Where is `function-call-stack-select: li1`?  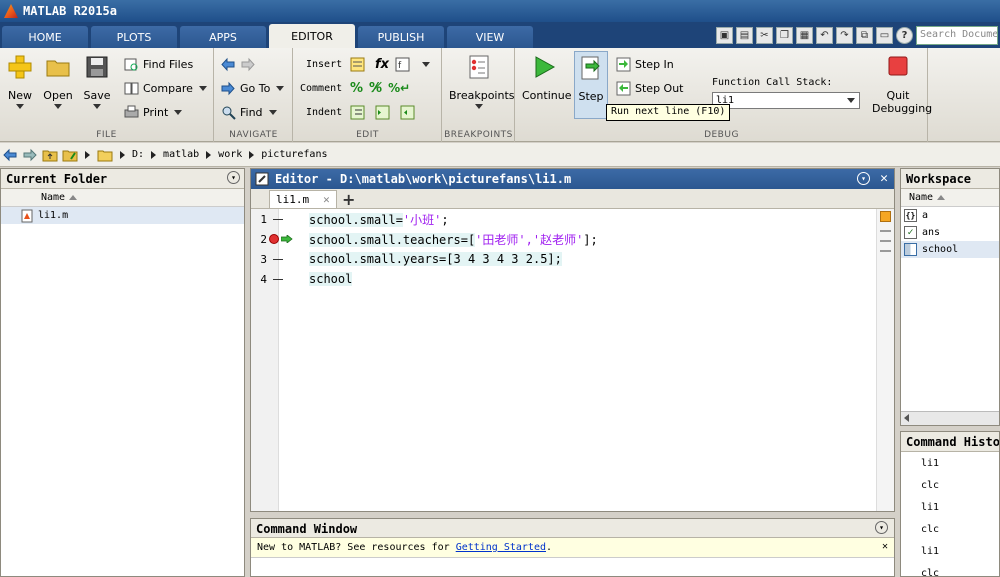
function-call-stack-select: li1 is located at coordinates (786, 100).